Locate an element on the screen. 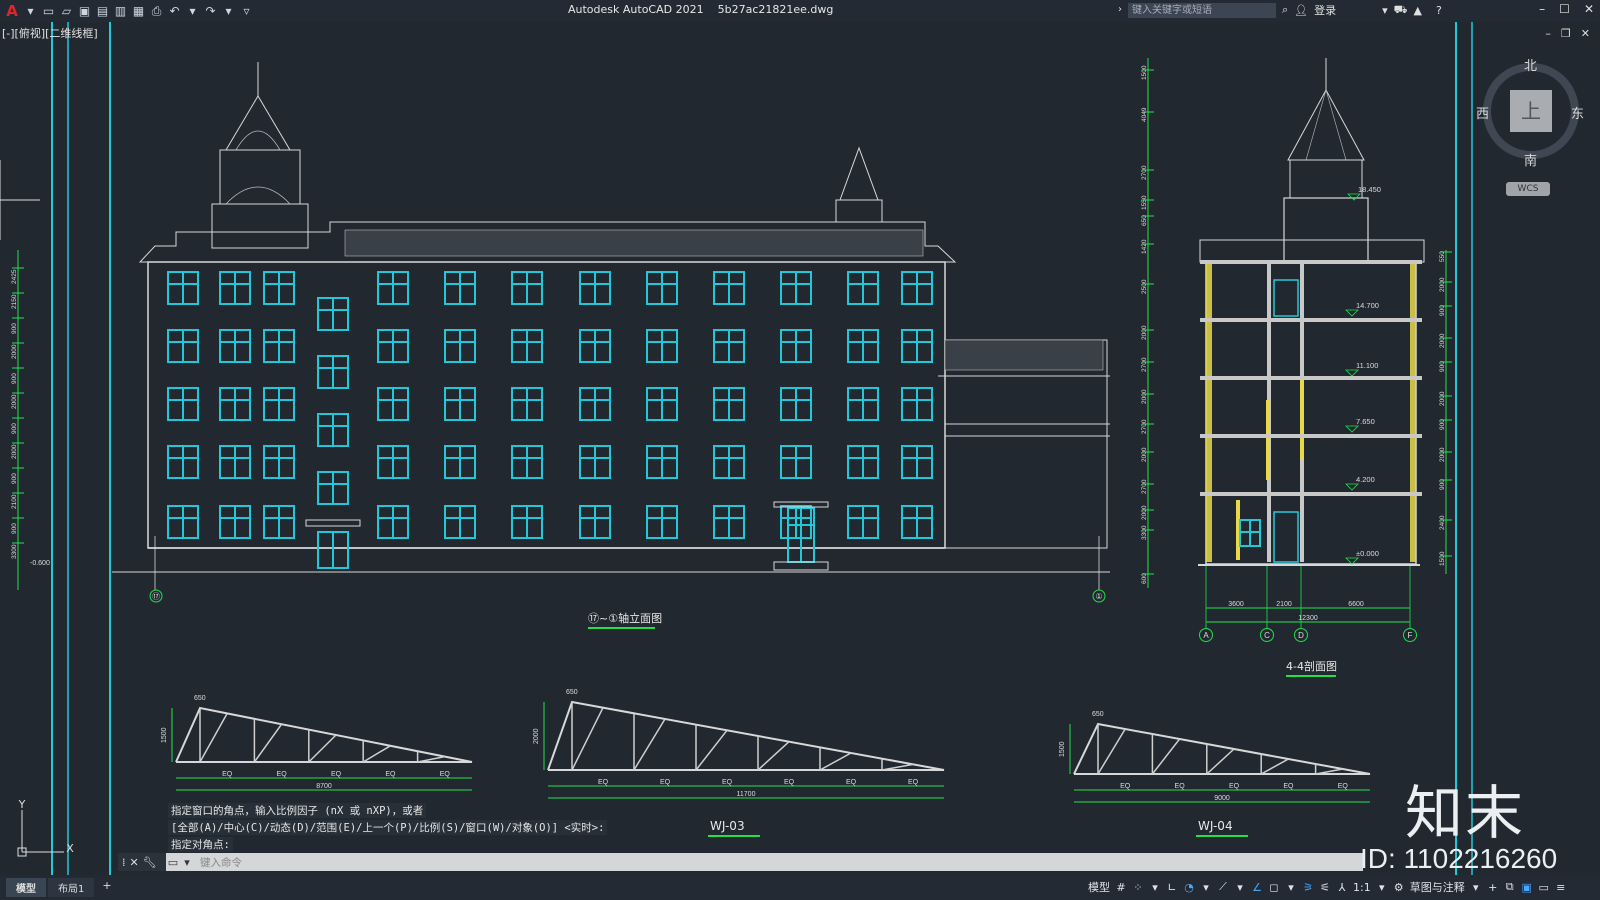 The width and height of the screenshot is (1600, 900). tab-layout1: 布局1 is located at coordinates (71, 887).